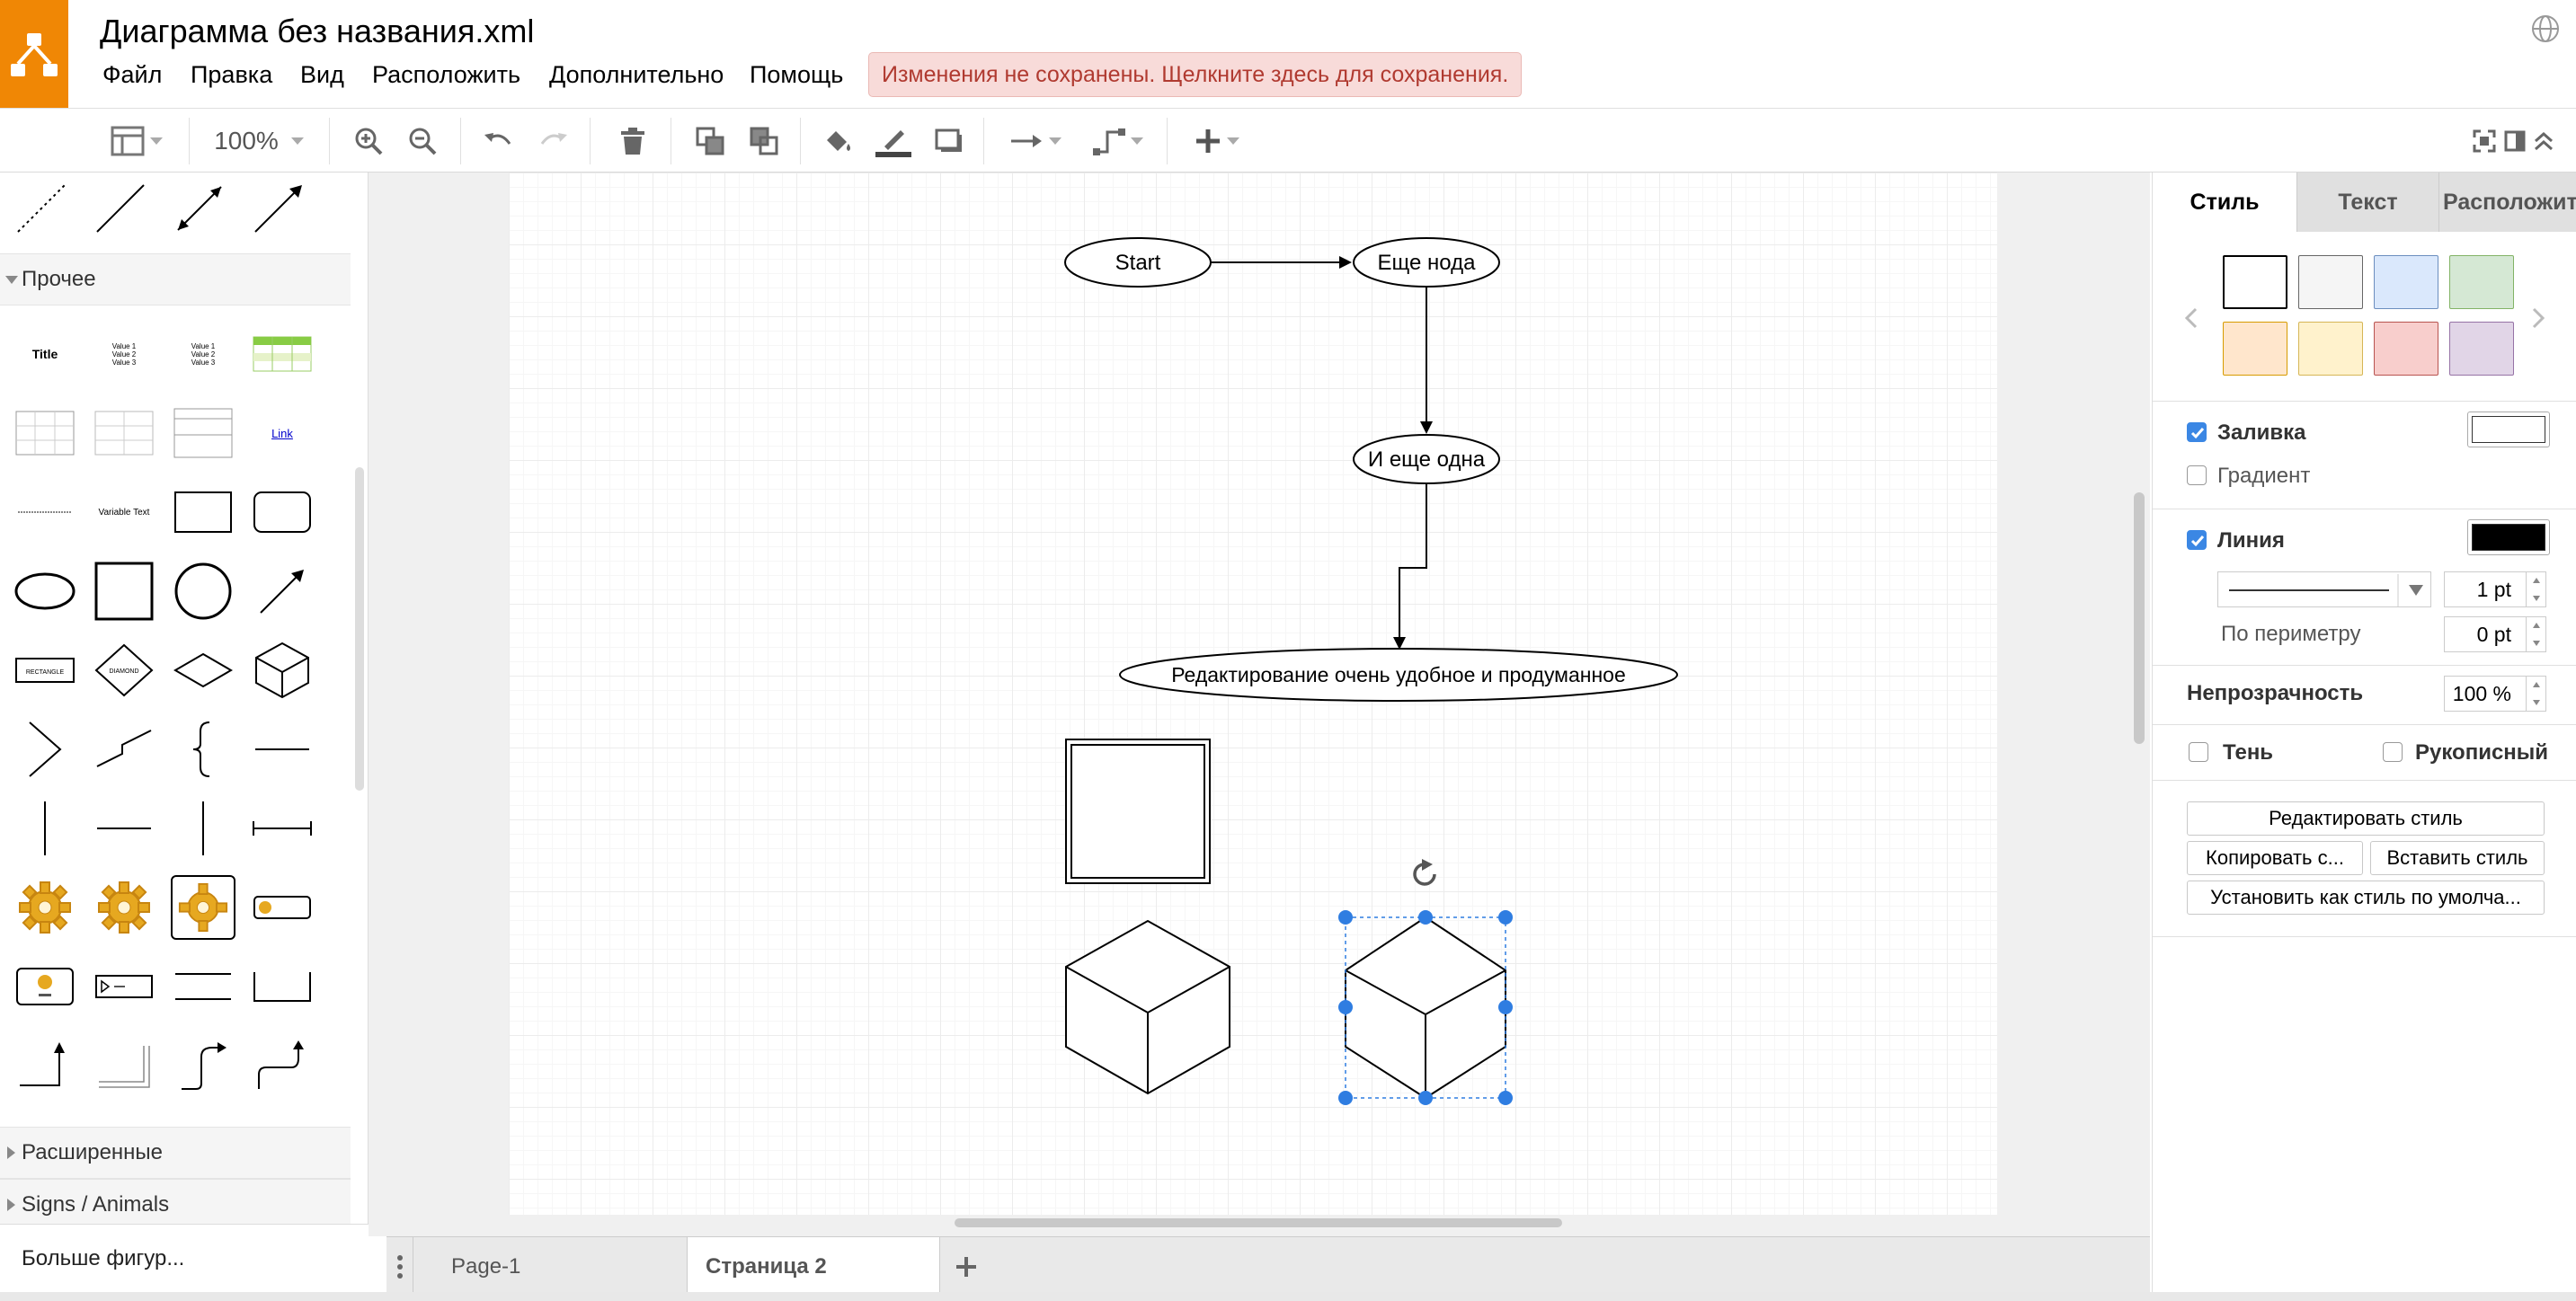 This screenshot has width=2576, height=1301. What do you see at coordinates (203, 986) in the screenshot?
I see `shape-double-line` at bounding box center [203, 986].